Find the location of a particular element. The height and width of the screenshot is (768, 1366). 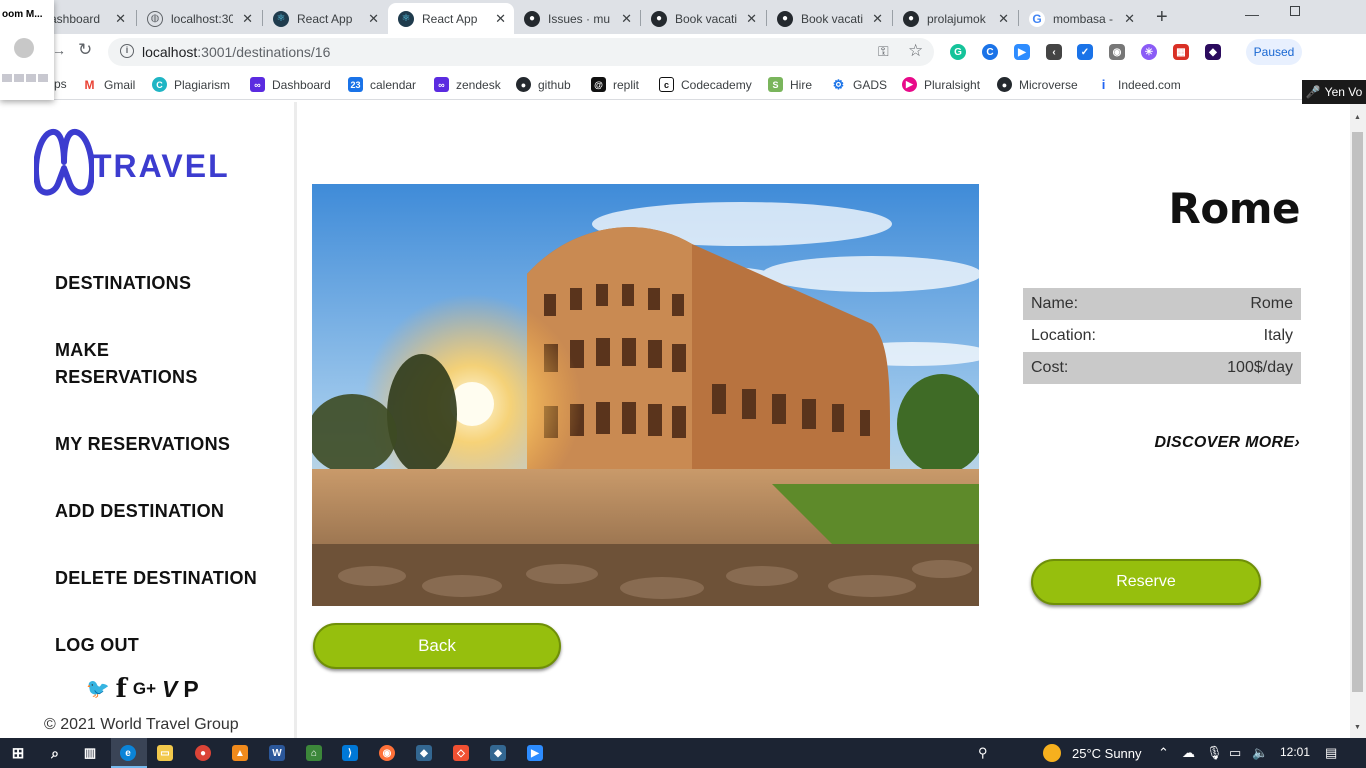

task-view-icon: ▥ is located at coordinates (90, 753).